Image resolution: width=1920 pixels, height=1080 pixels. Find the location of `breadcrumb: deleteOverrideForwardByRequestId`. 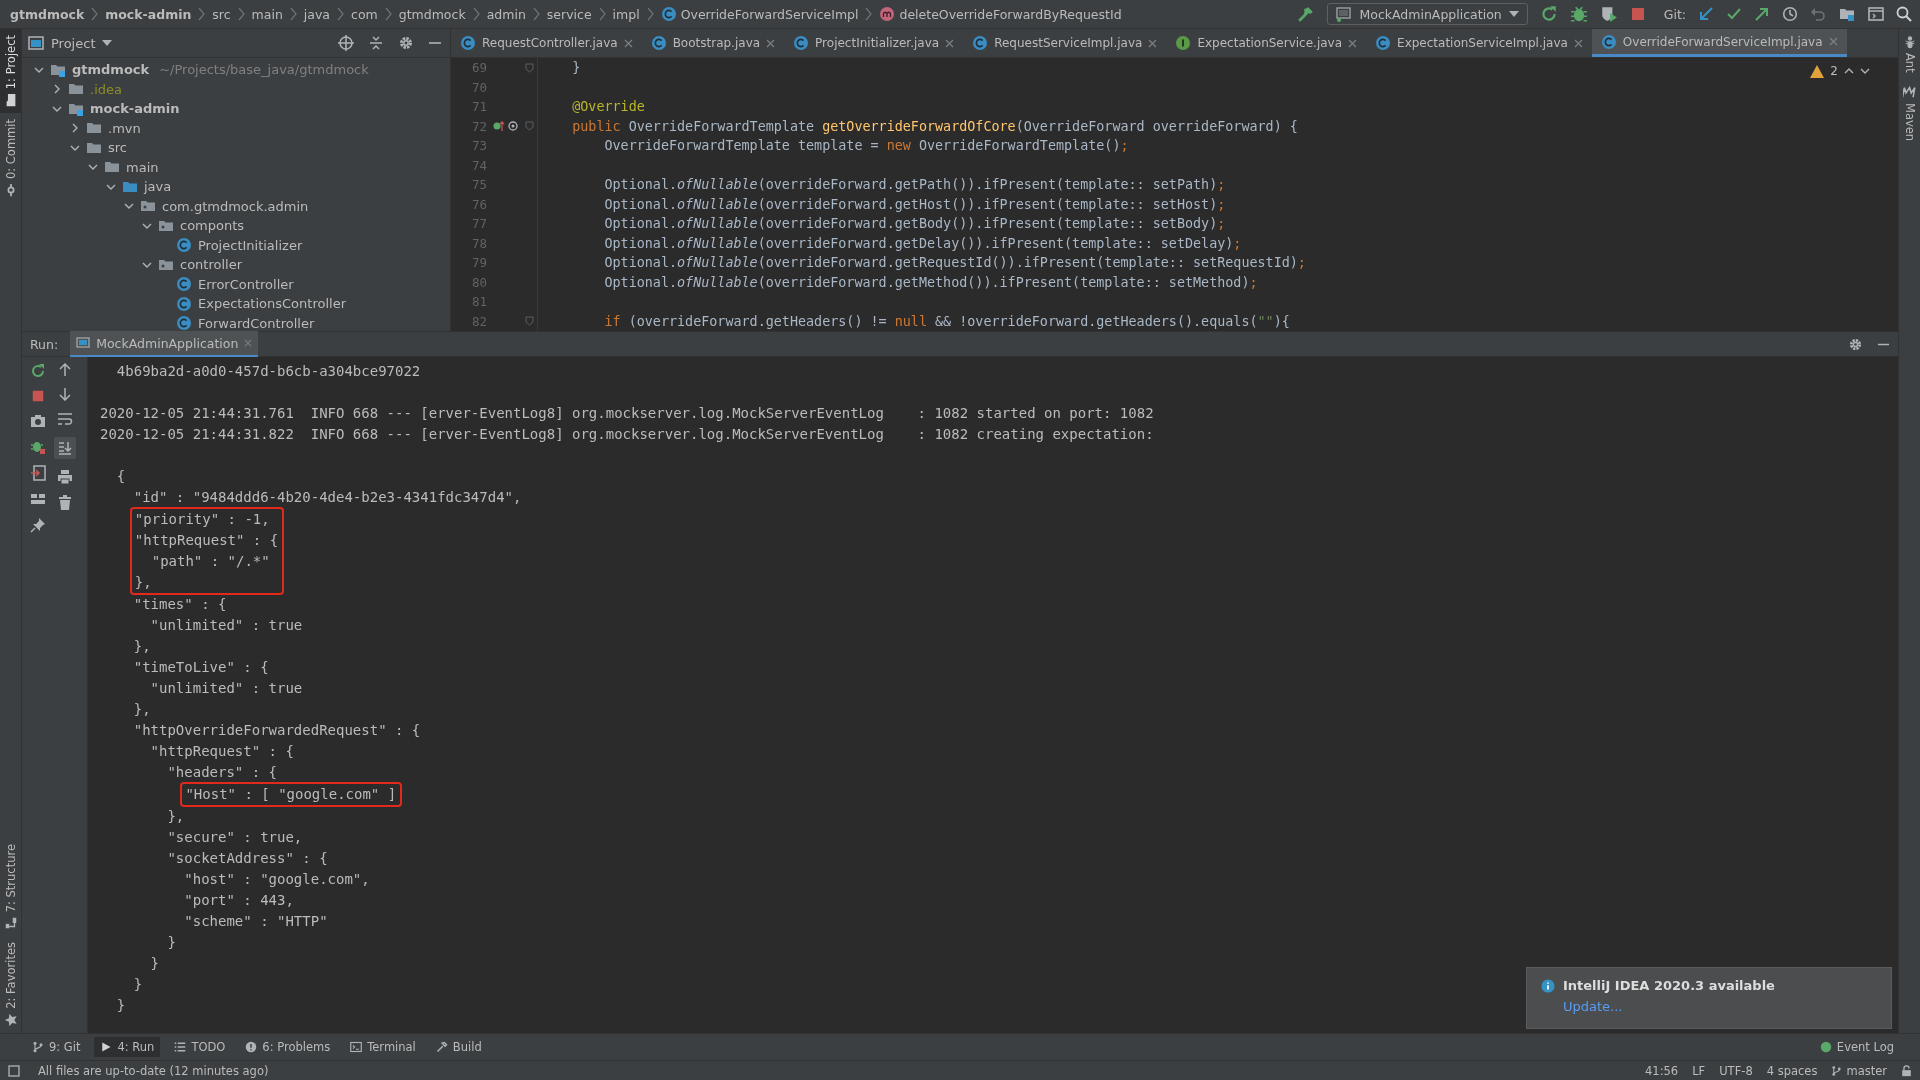

breadcrumb: deleteOverrideForwardByRequestId is located at coordinates (1000, 14).